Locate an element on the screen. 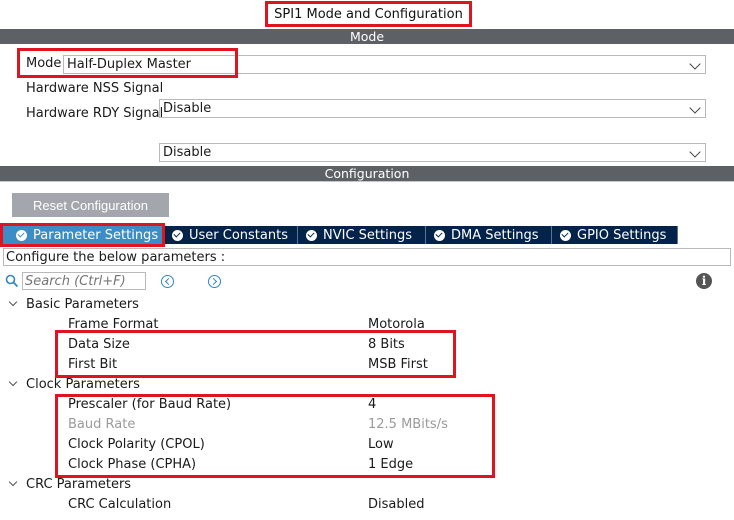 Image resolution: width=734 pixels, height=520 pixels. search-input is located at coordinates (84, 281).